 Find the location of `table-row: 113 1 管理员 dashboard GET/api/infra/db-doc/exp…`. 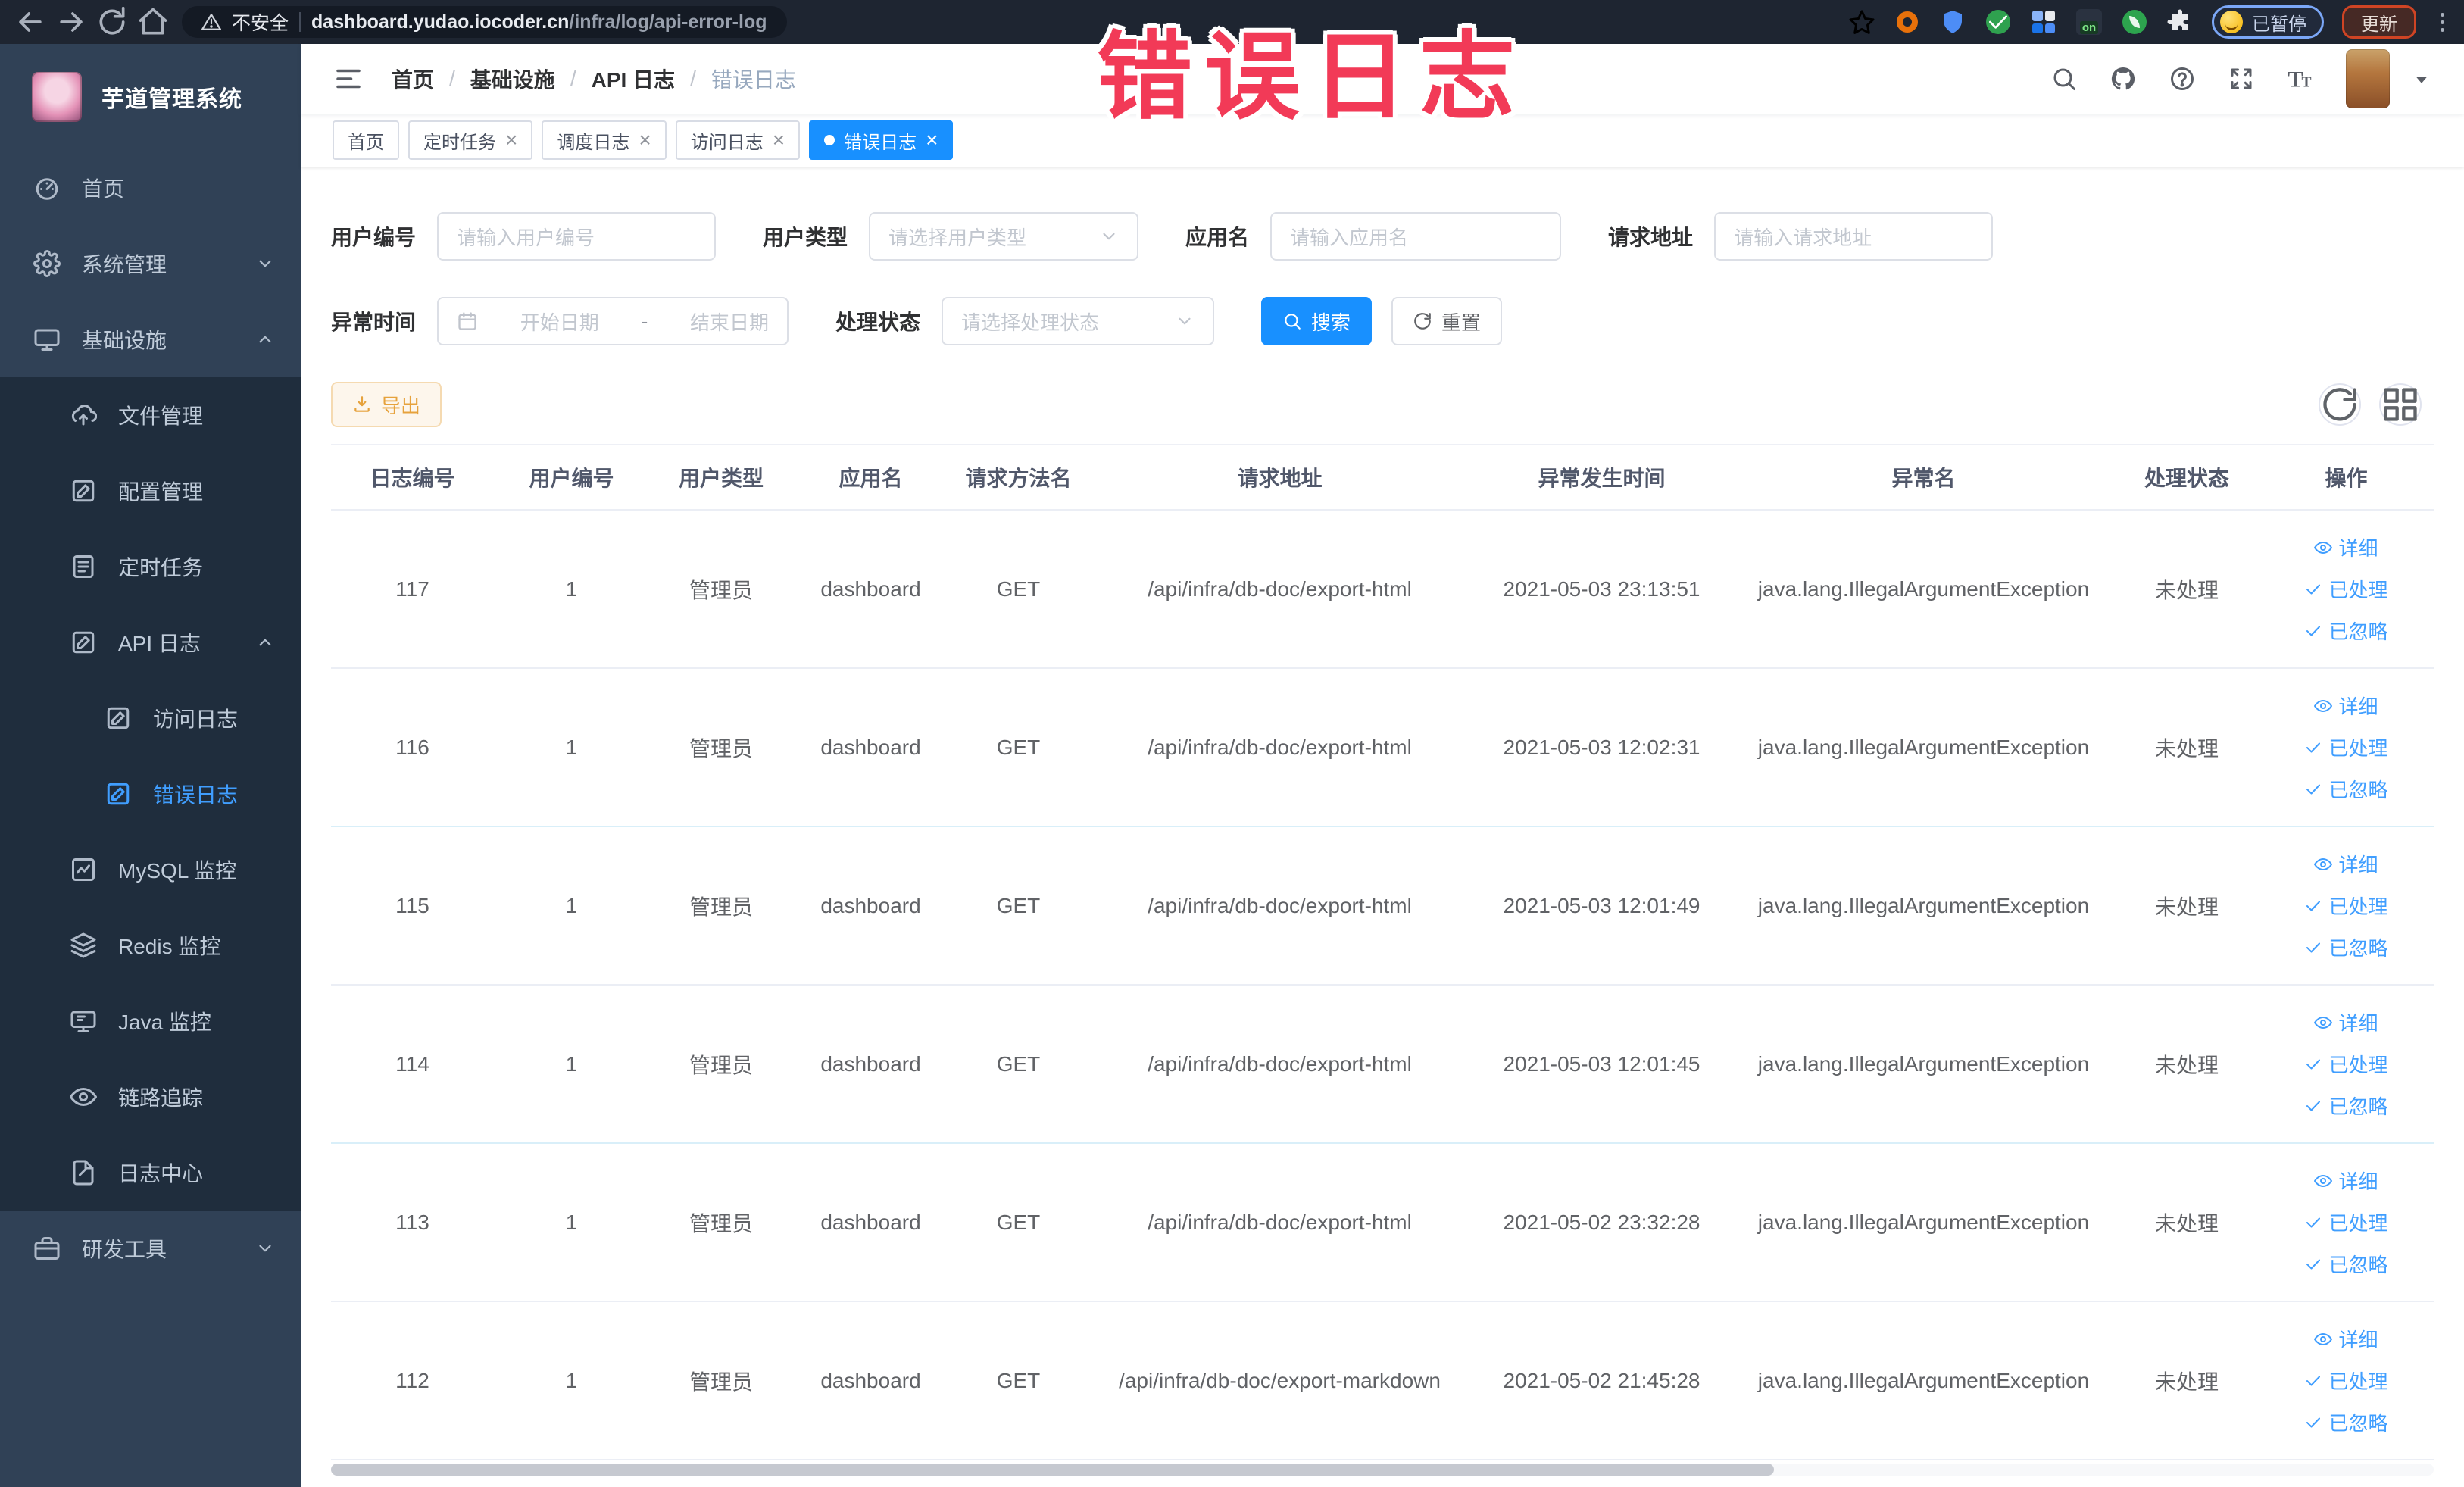

table-row: 113 1 管理员 dashboard GET/api/infra/db-doc/exp… is located at coordinates (1382, 1222).